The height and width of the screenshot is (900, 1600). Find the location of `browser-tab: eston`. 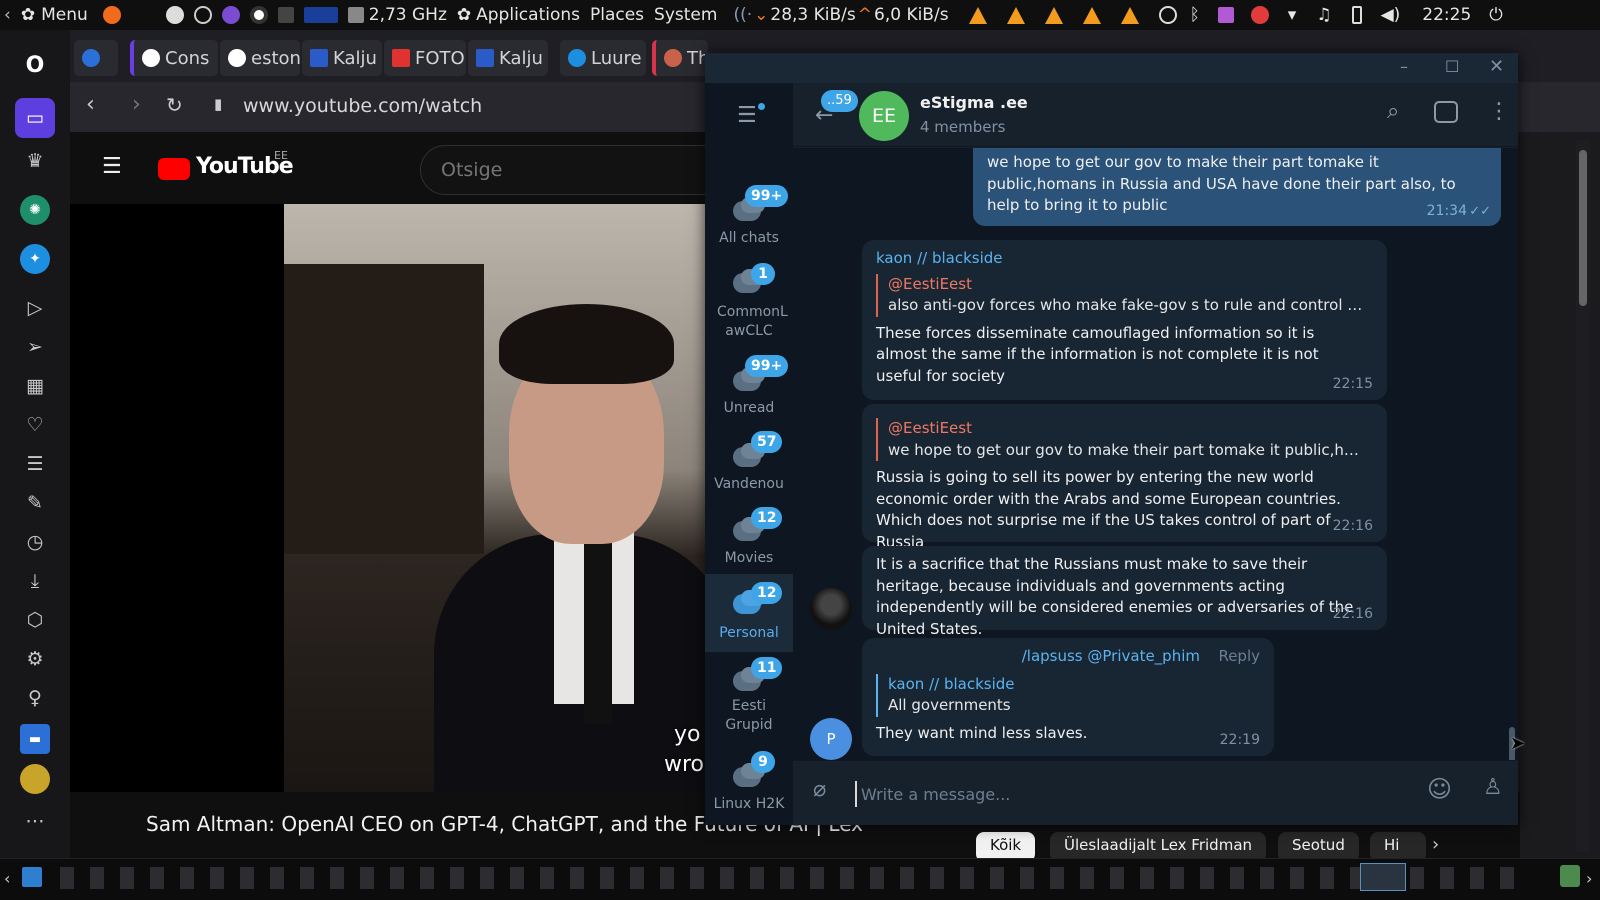

browser-tab: eston is located at coordinates (260, 58).